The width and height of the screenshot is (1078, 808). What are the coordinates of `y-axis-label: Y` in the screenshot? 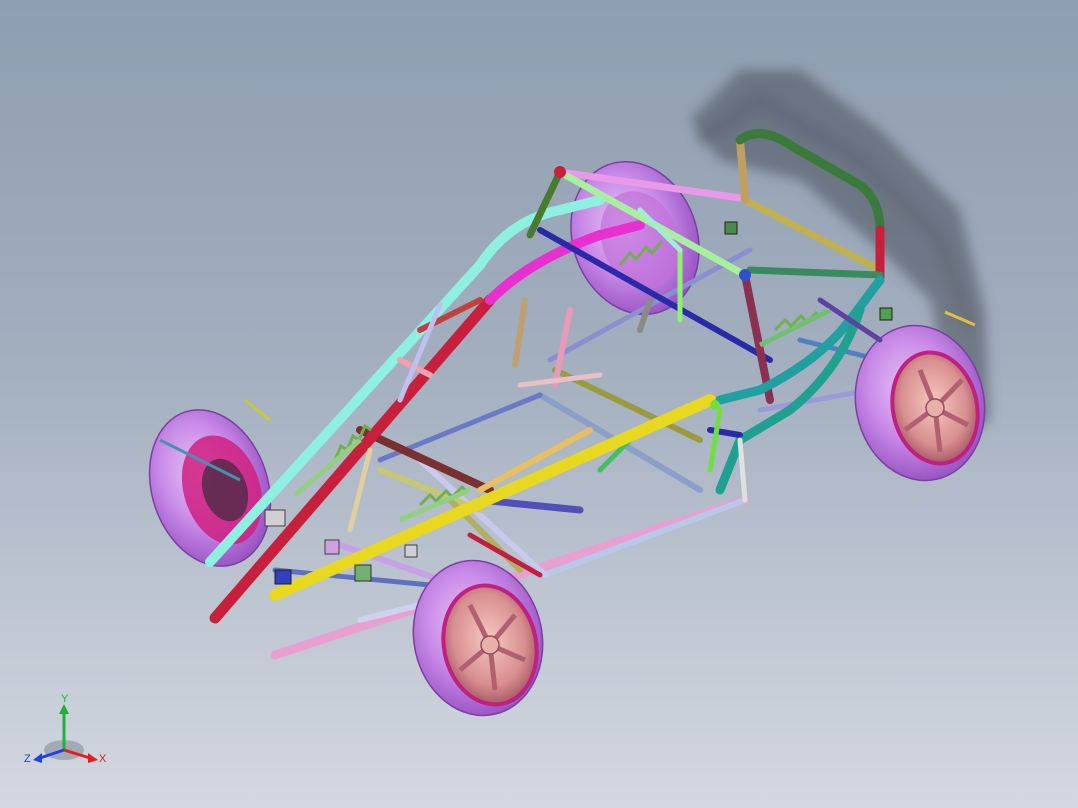 It's located at (65, 699).